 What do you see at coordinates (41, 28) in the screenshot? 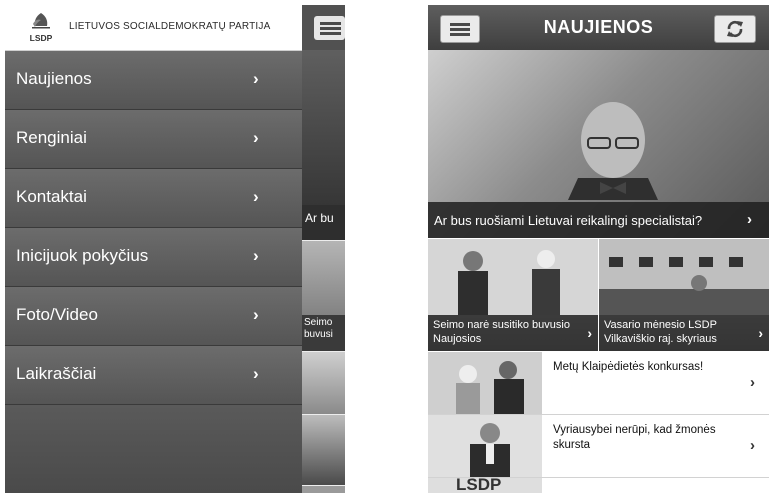
I see `party-logo-icon: LSDP` at bounding box center [41, 28].